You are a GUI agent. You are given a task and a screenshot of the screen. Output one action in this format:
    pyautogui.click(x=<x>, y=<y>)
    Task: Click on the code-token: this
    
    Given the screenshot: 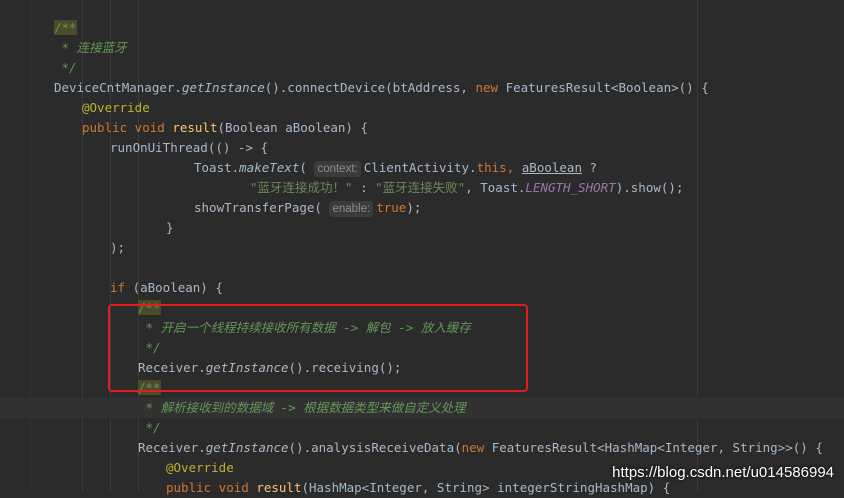 What is the action you would take?
    pyautogui.click(x=491, y=167)
    